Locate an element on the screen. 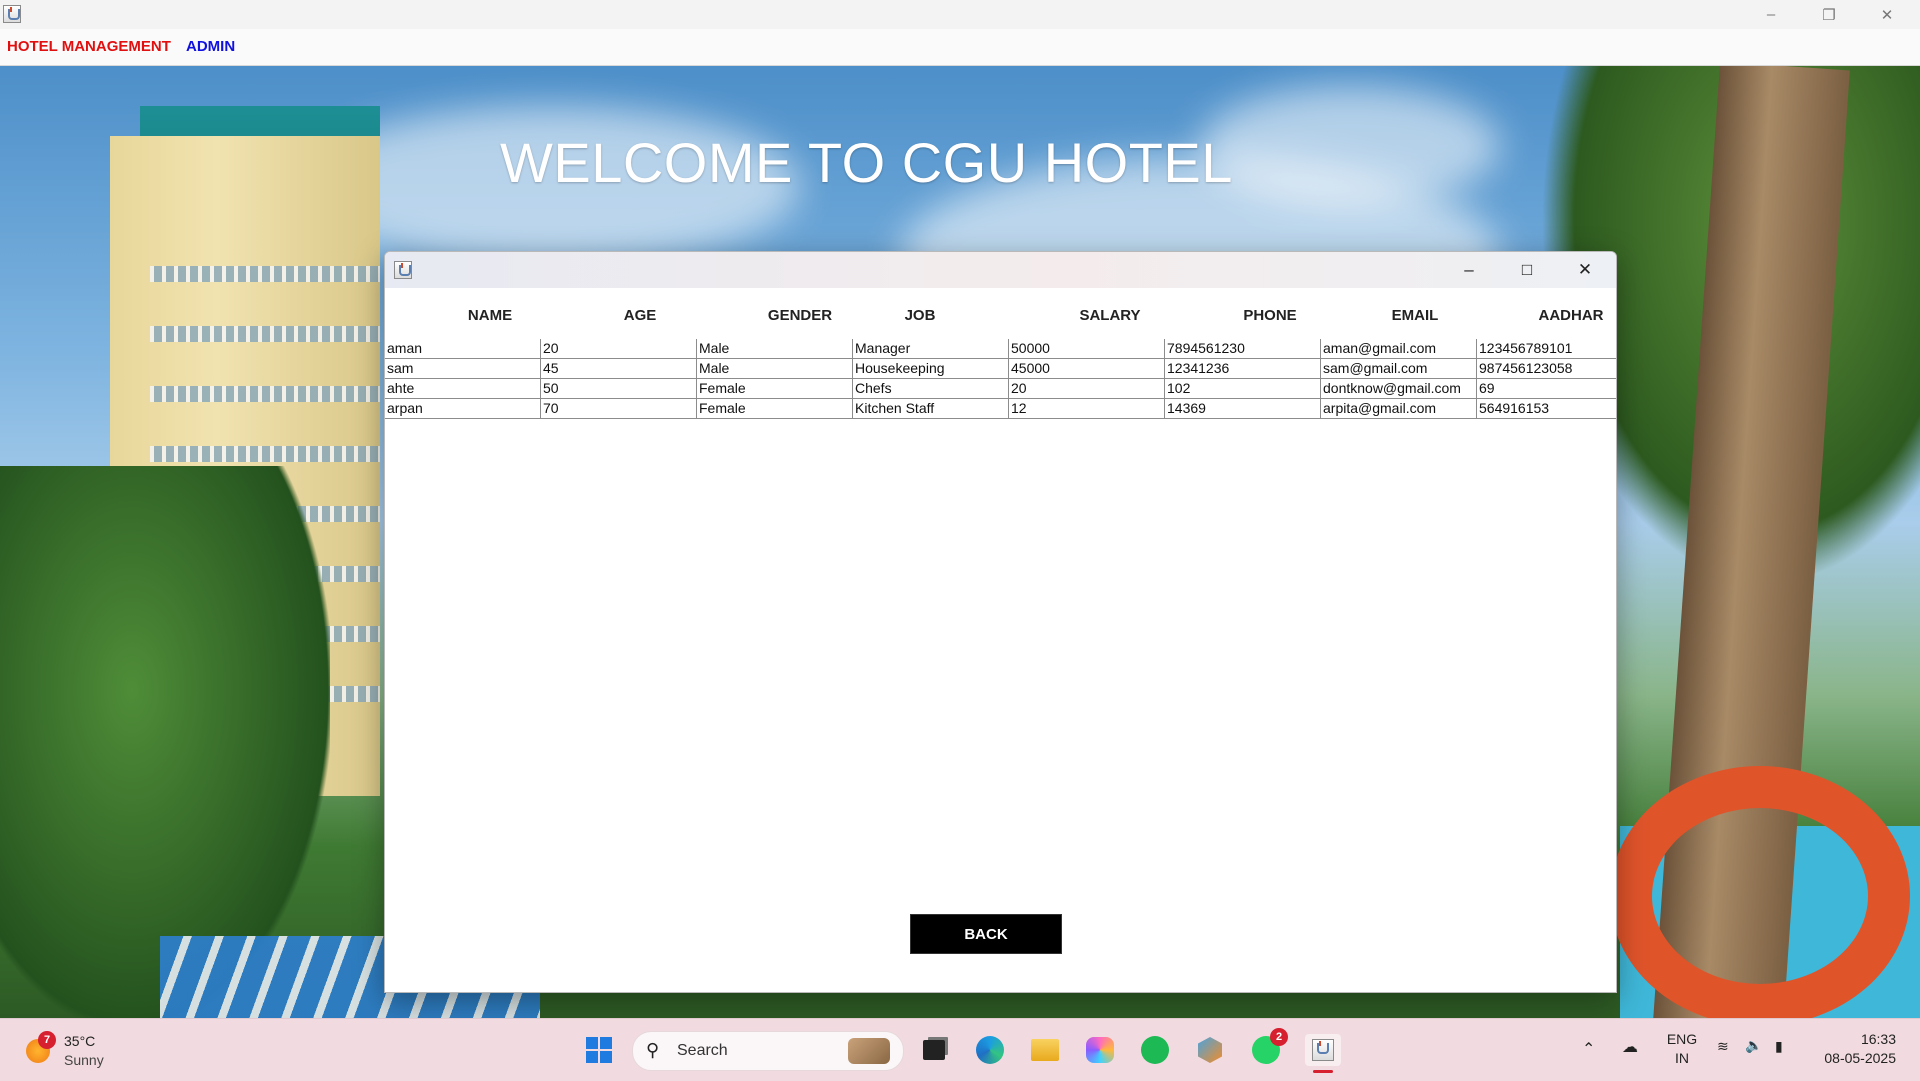 The image size is (1920, 1081). copilot-icon is located at coordinates (1100, 1050).